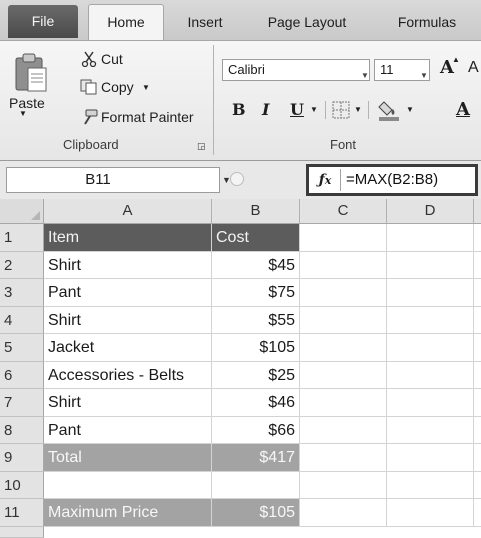 The width and height of the screenshot is (481, 538). Describe the element at coordinates (430, 348) in the screenshot. I see `cell-d5` at that location.